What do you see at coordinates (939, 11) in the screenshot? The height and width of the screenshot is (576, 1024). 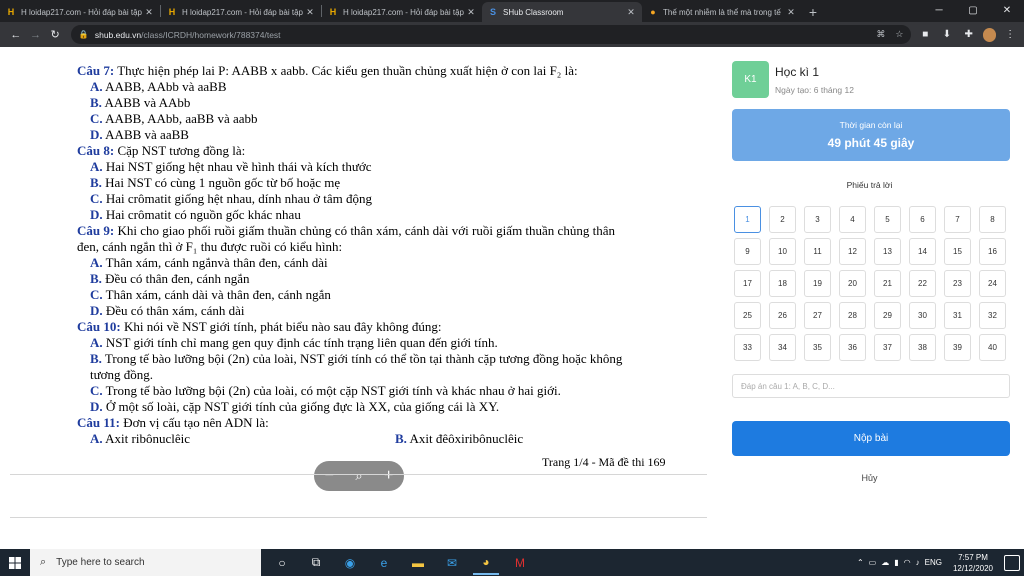 I see `minimize-icon: ─` at bounding box center [939, 11].